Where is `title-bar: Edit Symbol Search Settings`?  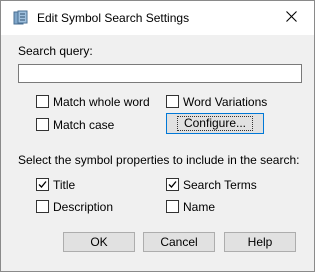
title-bar: Edit Symbol Search Settings is located at coordinates (157, 18).